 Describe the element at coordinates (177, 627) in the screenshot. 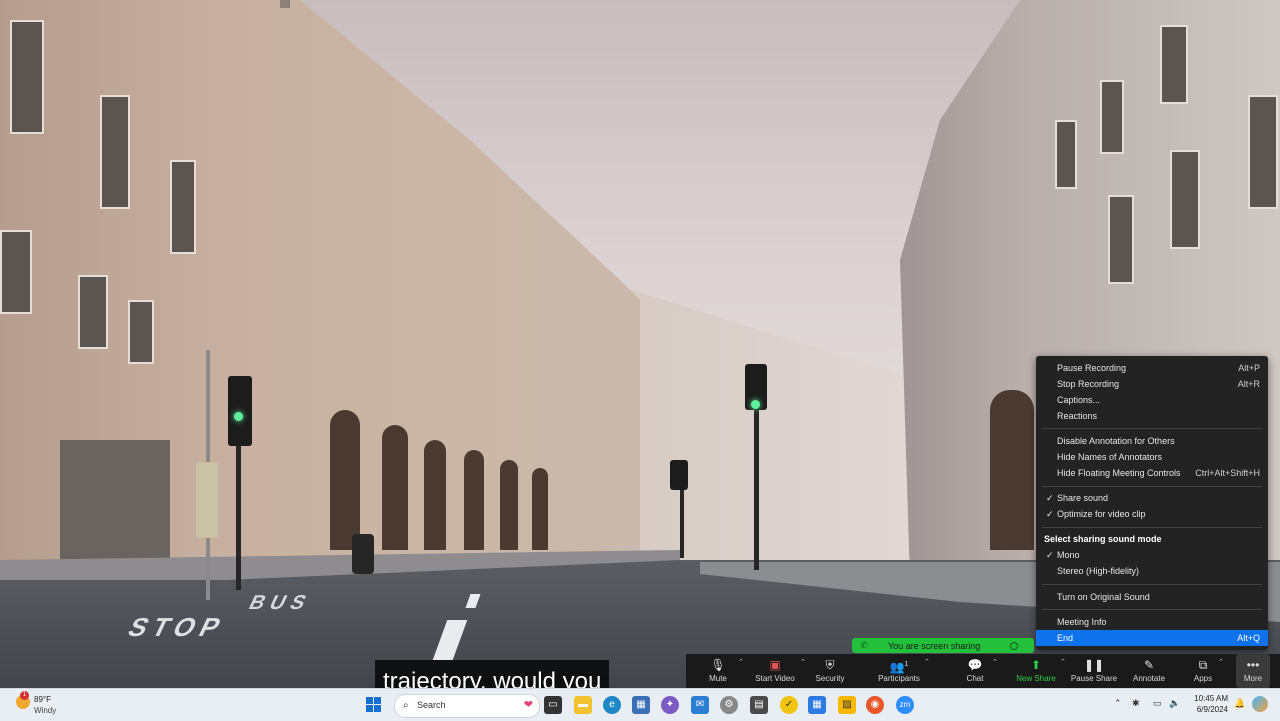

I see `road-marking-stop: STOP` at that location.